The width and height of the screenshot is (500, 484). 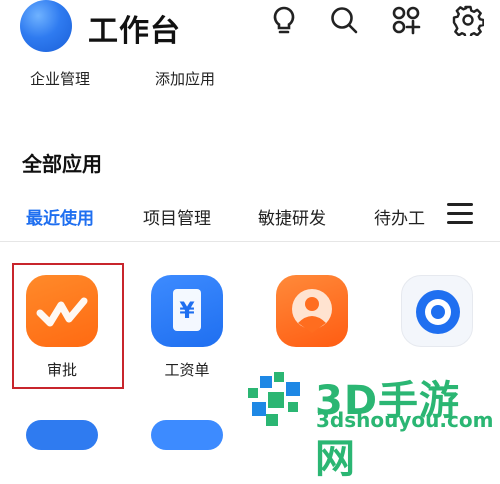 I want to click on payroll-icon: ¥, so click(x=187, y=311).